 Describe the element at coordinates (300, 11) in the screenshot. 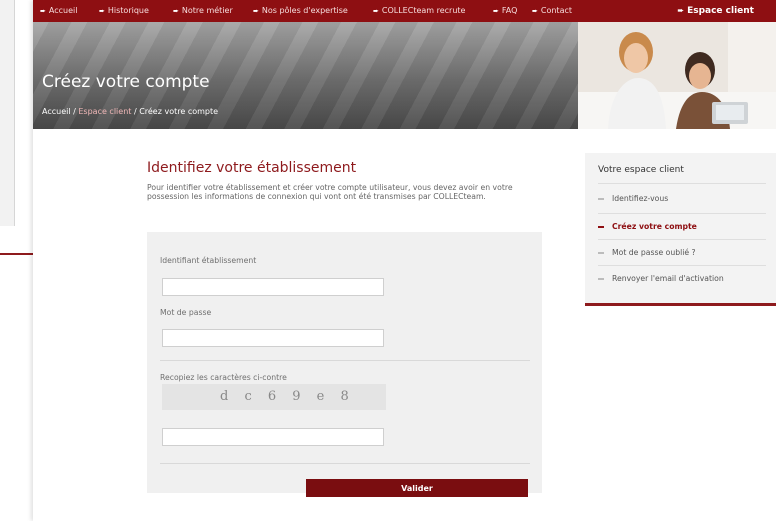

I see `nav-item-poles-expertise: ➨ Nos pôles d'expertise` at that location.